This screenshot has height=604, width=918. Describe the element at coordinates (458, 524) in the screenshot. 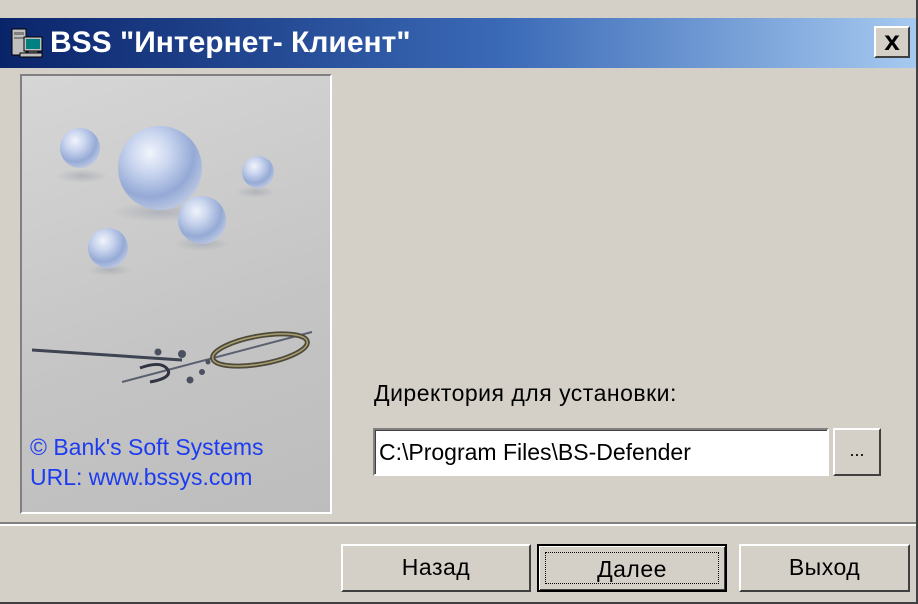

I see `footer-divider` at that location.